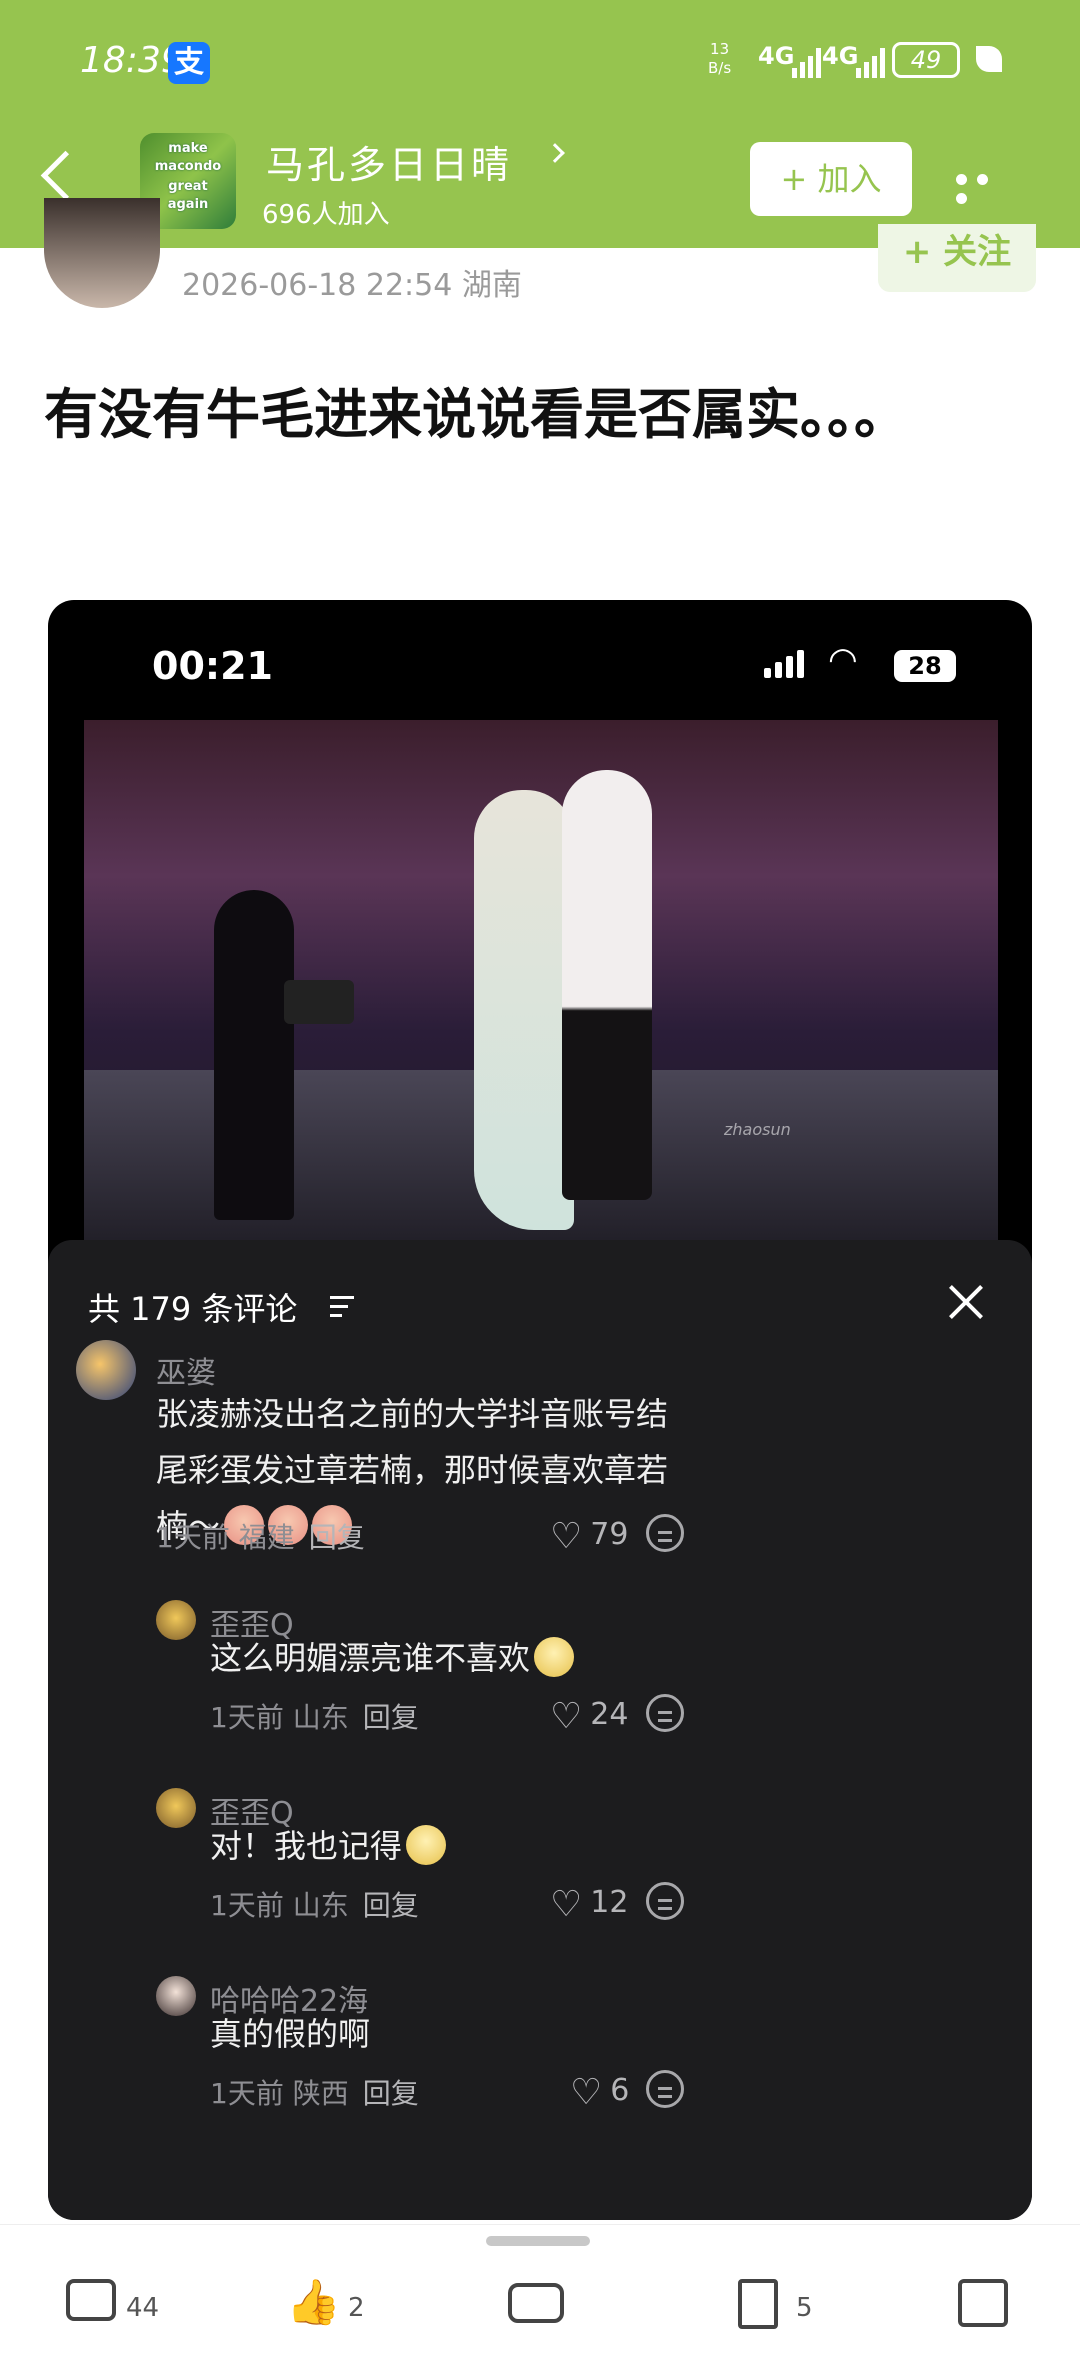 Image resolution: width=1080 pixels, height=2371 pixels. What do you see at coordinates (188, 166) in the screenshot?
I see `group-logo-text-2: macondo` at bounding box center [188, 166].